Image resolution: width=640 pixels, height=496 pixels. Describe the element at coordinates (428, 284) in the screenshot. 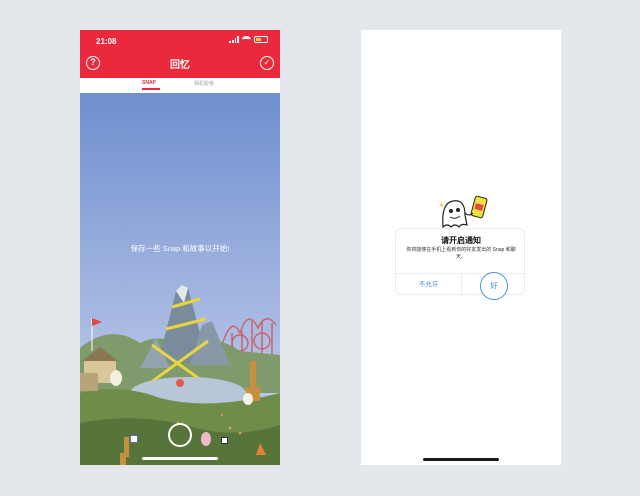

I see `deny-button: 不允许` at that location.